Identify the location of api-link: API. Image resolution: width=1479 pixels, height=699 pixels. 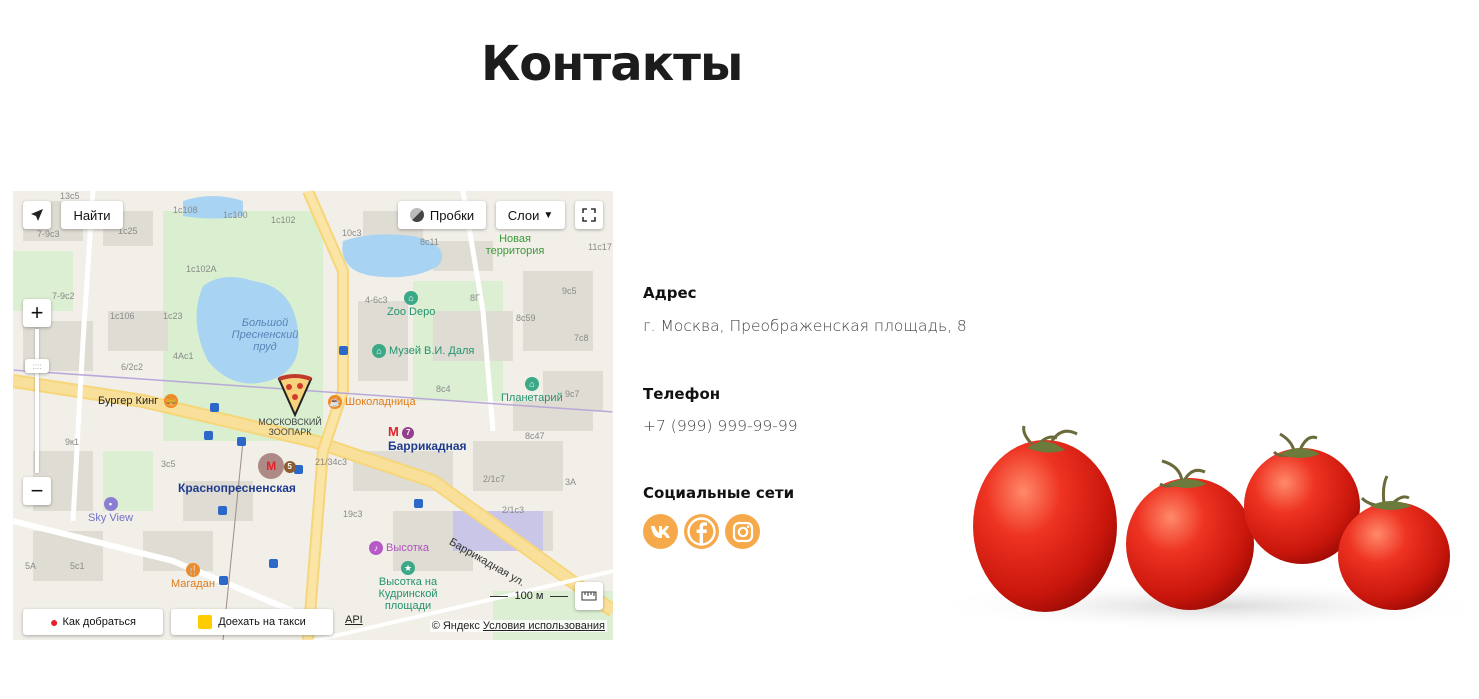
(354, 620).